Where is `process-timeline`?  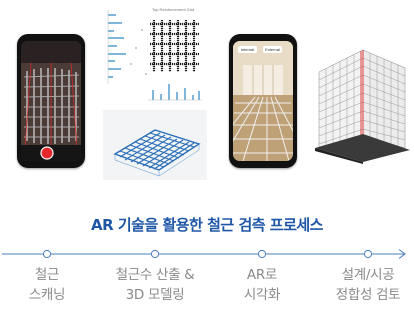
process-timeline is located at coordinates (204, 254).